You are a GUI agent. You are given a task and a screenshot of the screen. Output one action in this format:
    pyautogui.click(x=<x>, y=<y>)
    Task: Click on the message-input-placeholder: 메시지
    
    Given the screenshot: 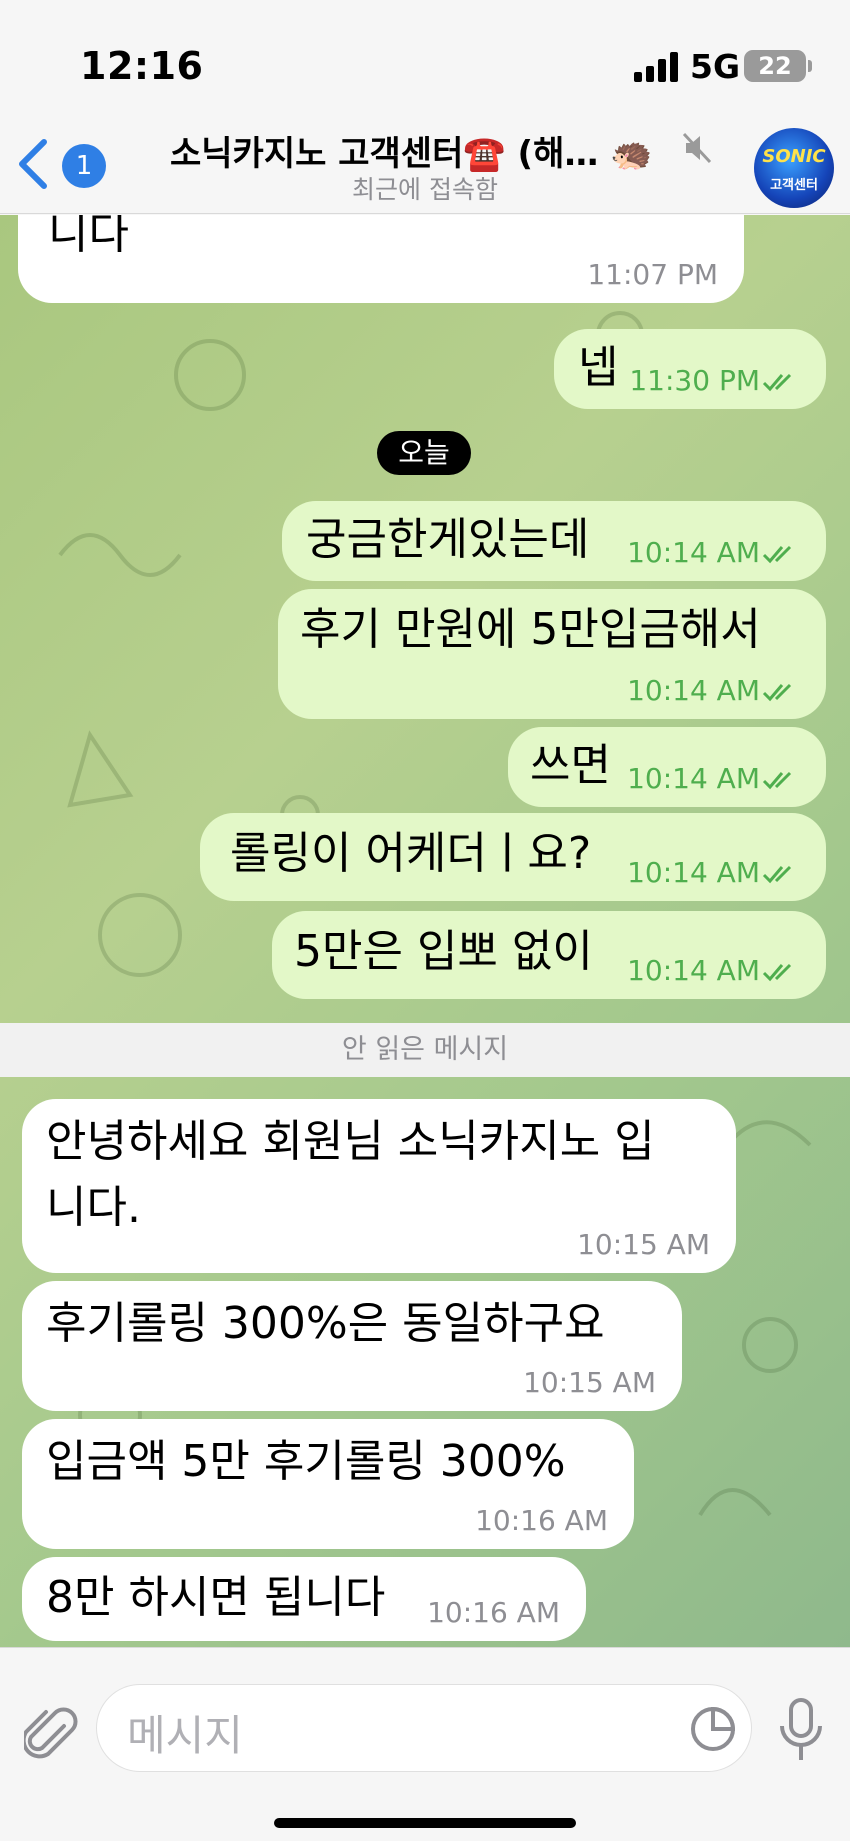 What is the action you would take?
    pyautogui.click(x=185, y=1735)
    